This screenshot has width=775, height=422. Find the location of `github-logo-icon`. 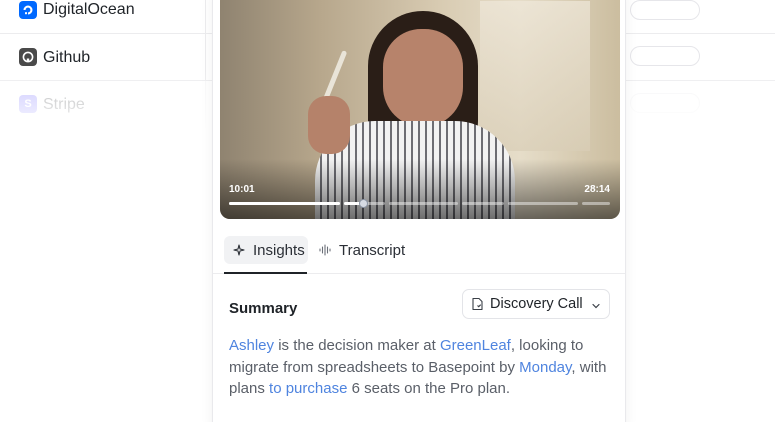

github-logo-icon is located at coordinates (28, 57).